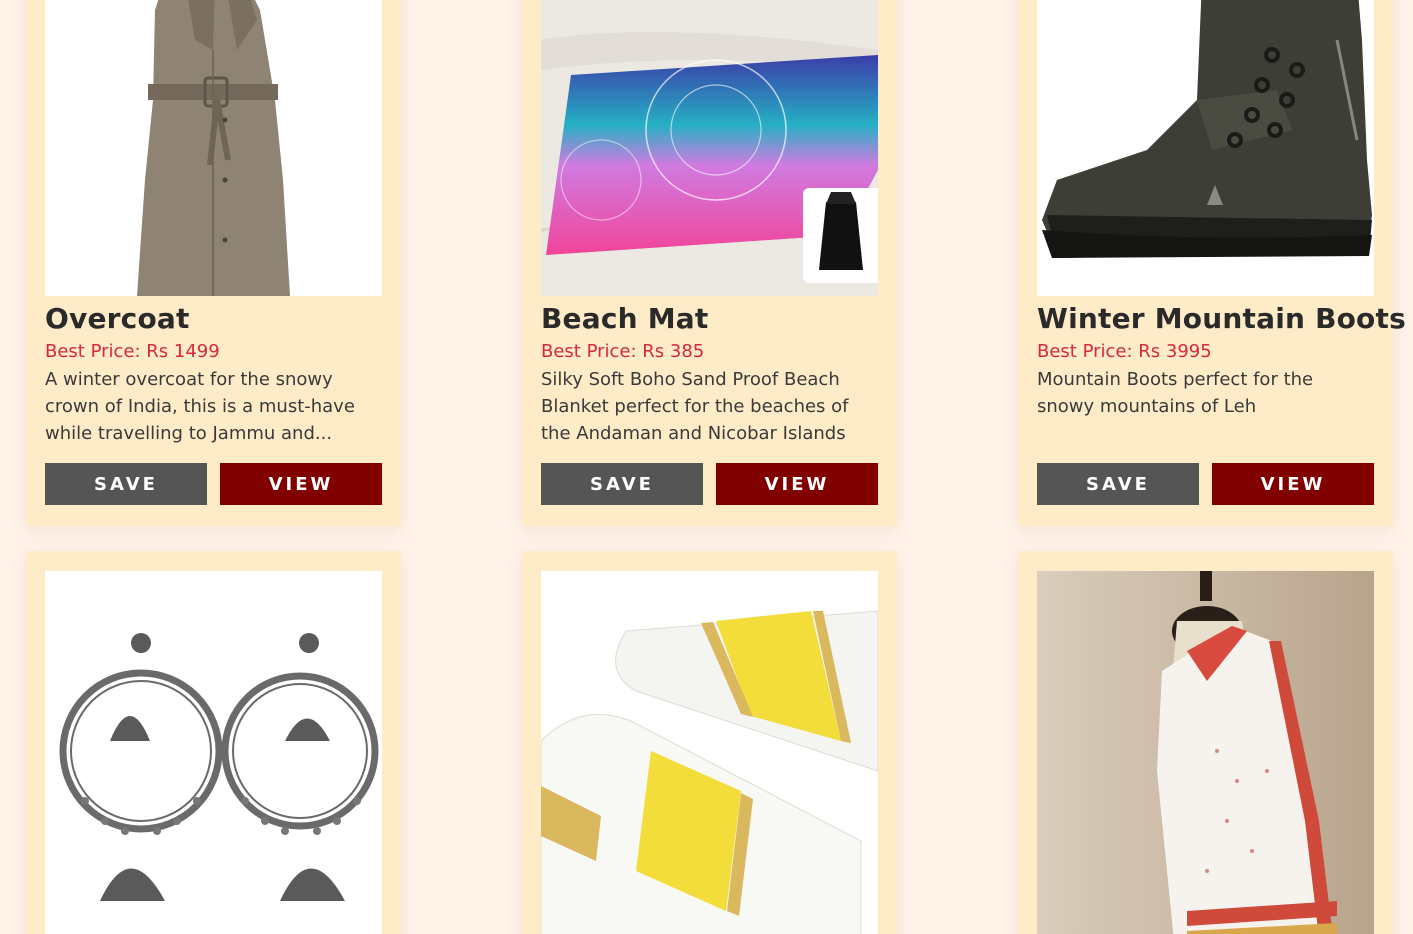 This screenshot has width=1413, height=934. I want to click on product-title: Winter Mountain Boots, so click(1221, 318).